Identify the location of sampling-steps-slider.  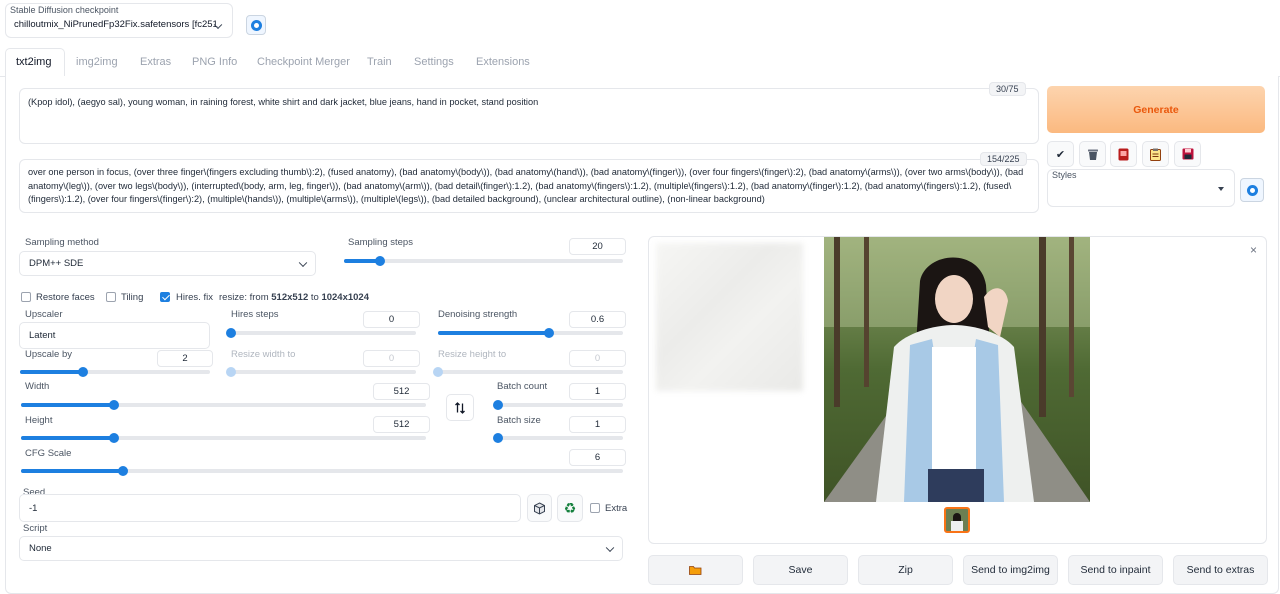
(483, 261).